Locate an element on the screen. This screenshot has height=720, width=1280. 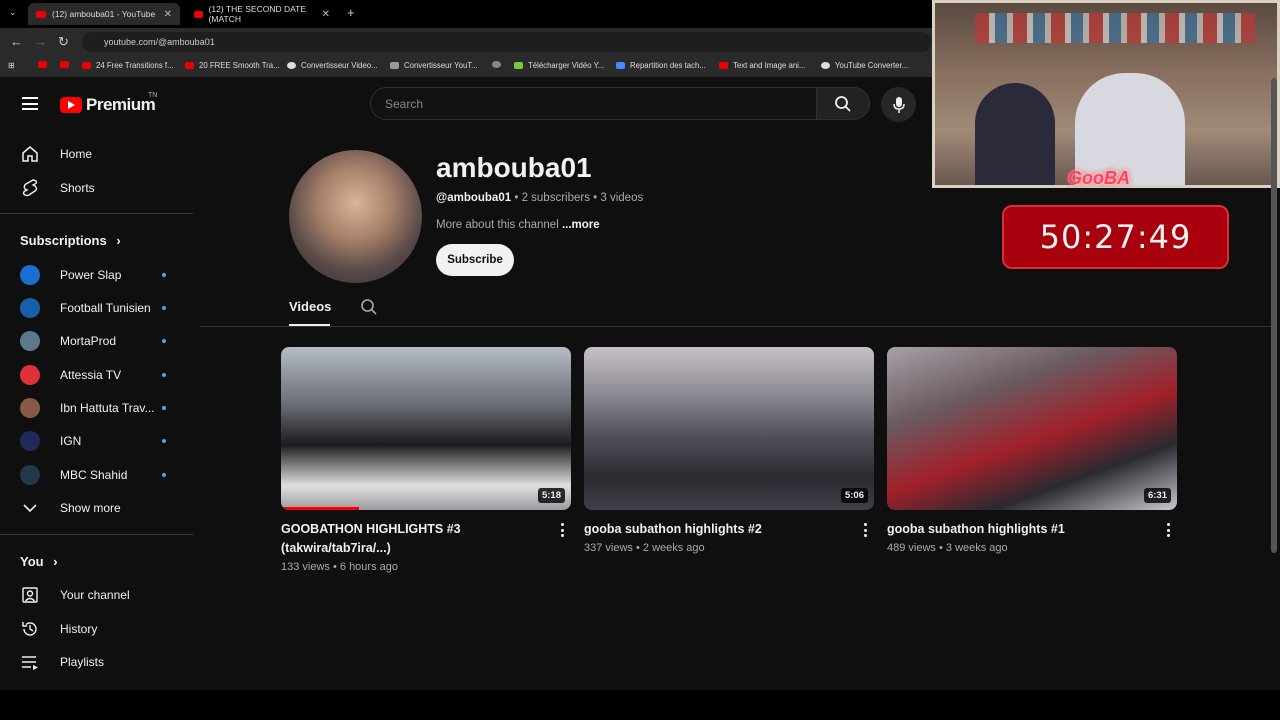
tab-search-icon: ⌄ is located at coordinates (13, 12).